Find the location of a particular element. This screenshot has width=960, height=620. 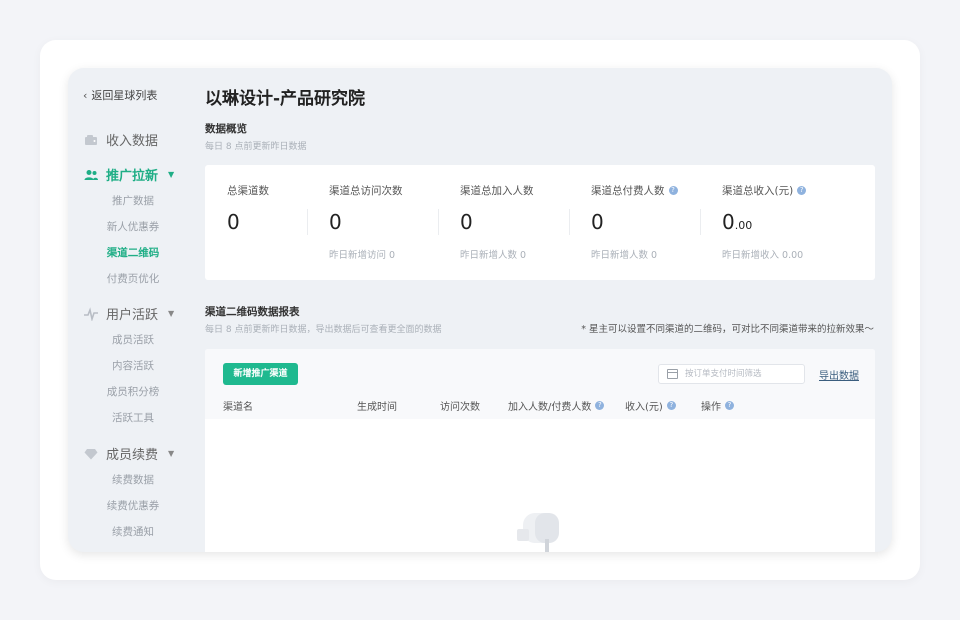

sidebar-item-channel-qrcode: 渠道二维码 is located at coordinates (133, 252).